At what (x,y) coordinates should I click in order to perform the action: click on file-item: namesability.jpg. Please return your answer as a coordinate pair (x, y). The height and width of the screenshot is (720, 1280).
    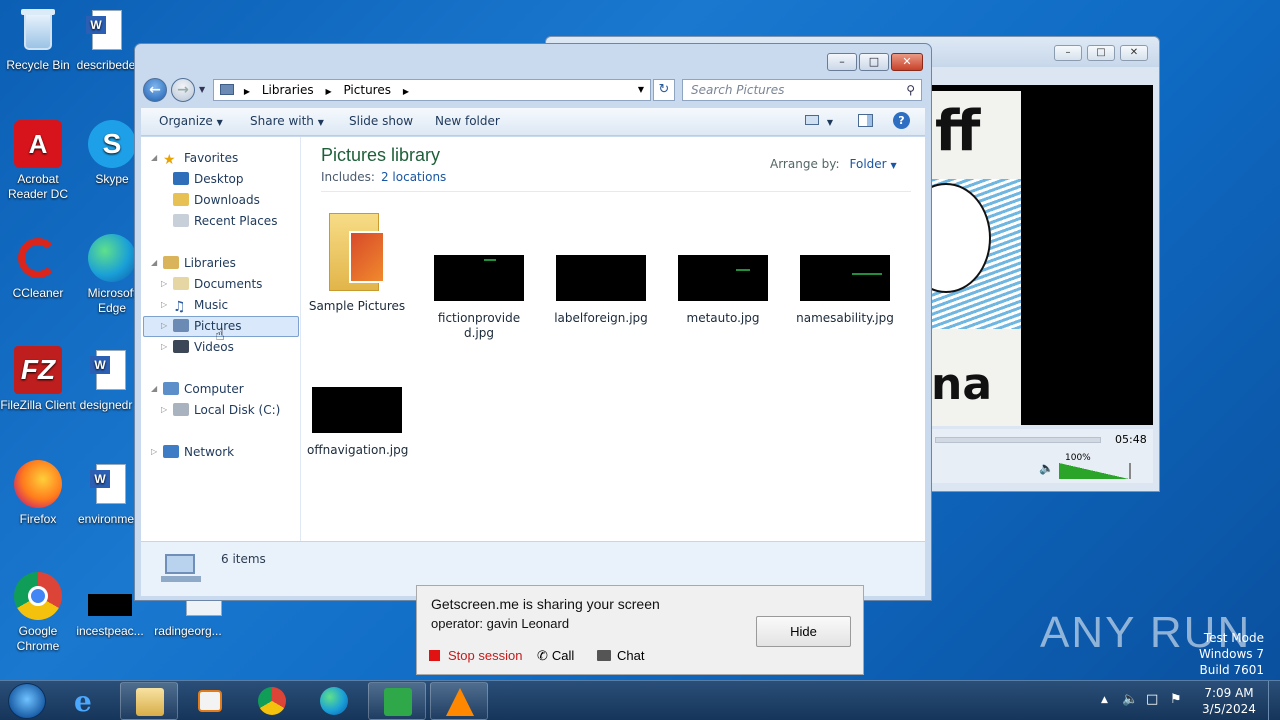
    Looking at the image, I should click on (845, 290).